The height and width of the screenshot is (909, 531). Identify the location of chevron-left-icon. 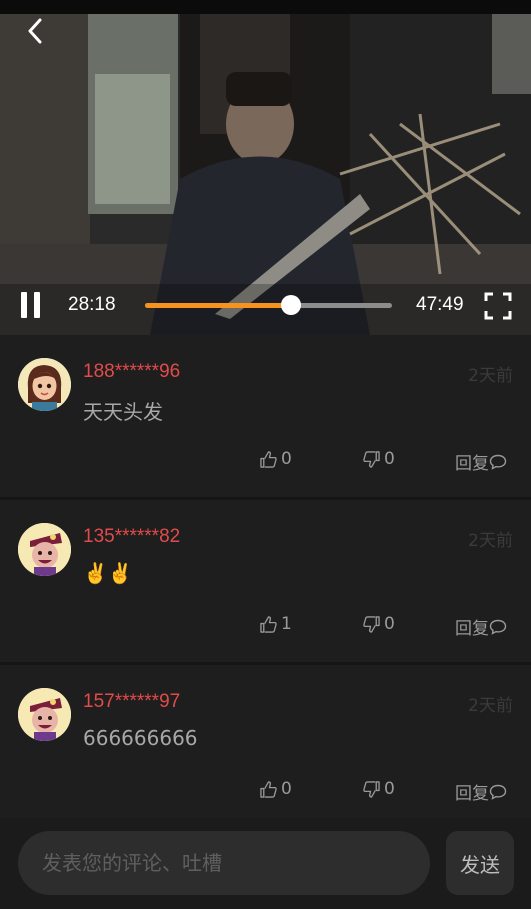
(35, 31).